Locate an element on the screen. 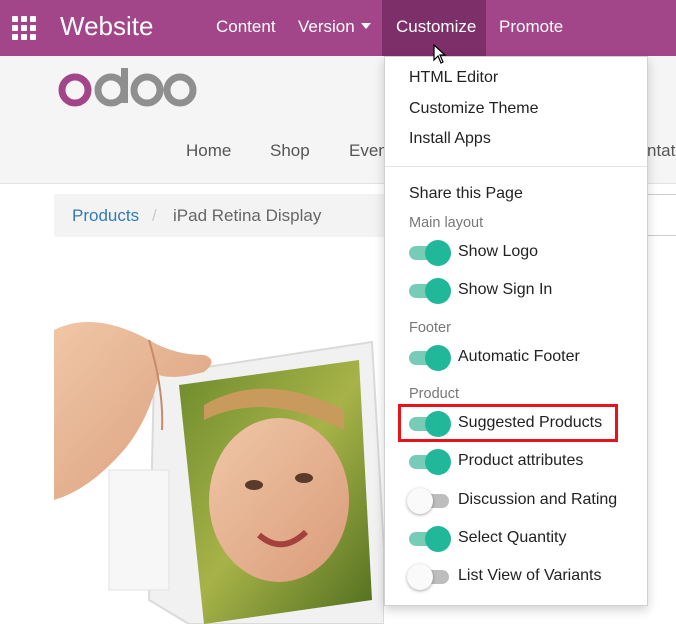 The width and height of the screenshot is (676, 624). section-header-product: Product is located at coordinates (434, 394).